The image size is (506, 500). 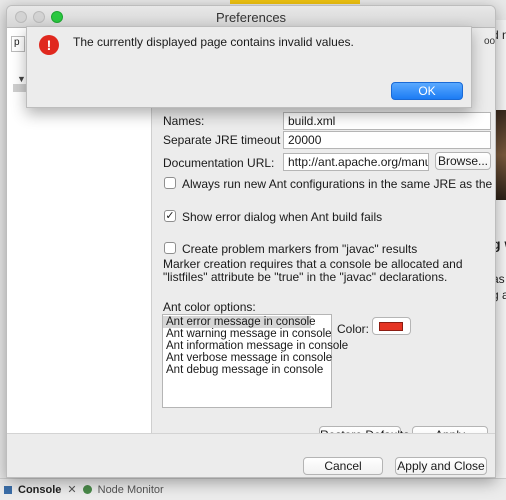 I want to click on always-run-checkbox, so click(x=170, y=183).